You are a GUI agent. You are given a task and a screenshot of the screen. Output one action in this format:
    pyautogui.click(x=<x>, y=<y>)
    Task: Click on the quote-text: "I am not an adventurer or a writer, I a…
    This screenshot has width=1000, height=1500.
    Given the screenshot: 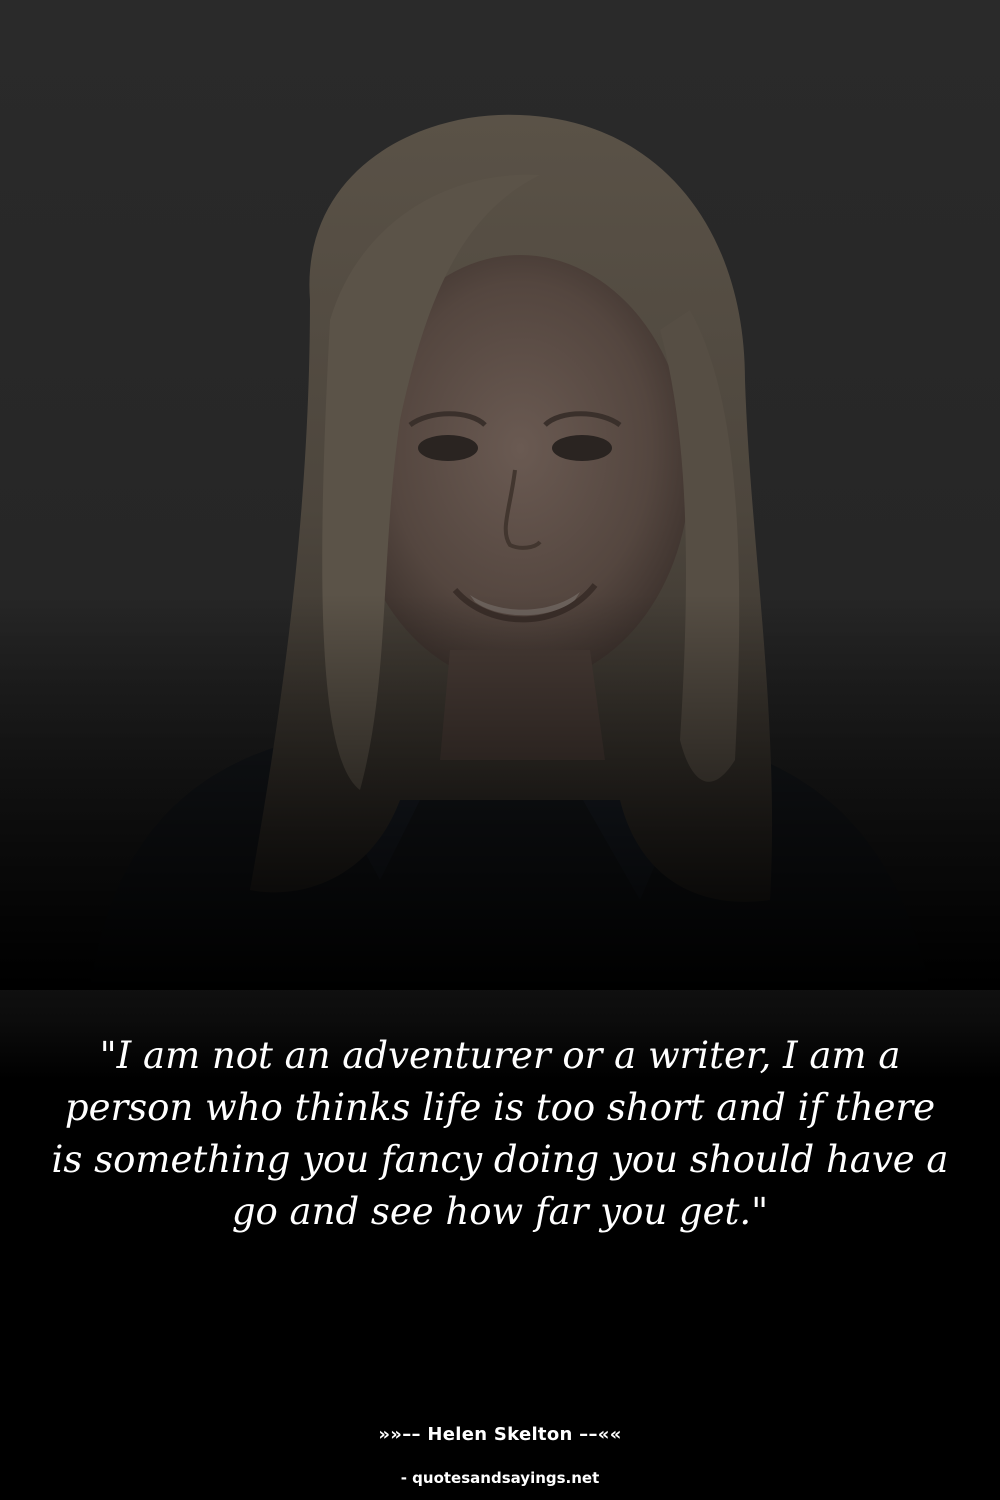 What is the action you would take?
    pyautogui.click(x=500, y=1133)
    